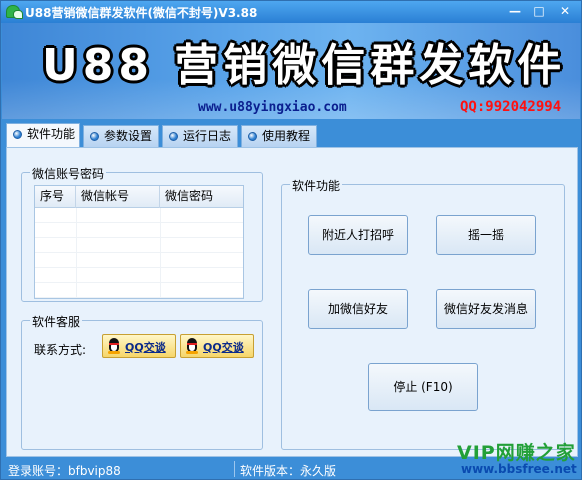  I want to click on wechat-icon, so click(14, 12).